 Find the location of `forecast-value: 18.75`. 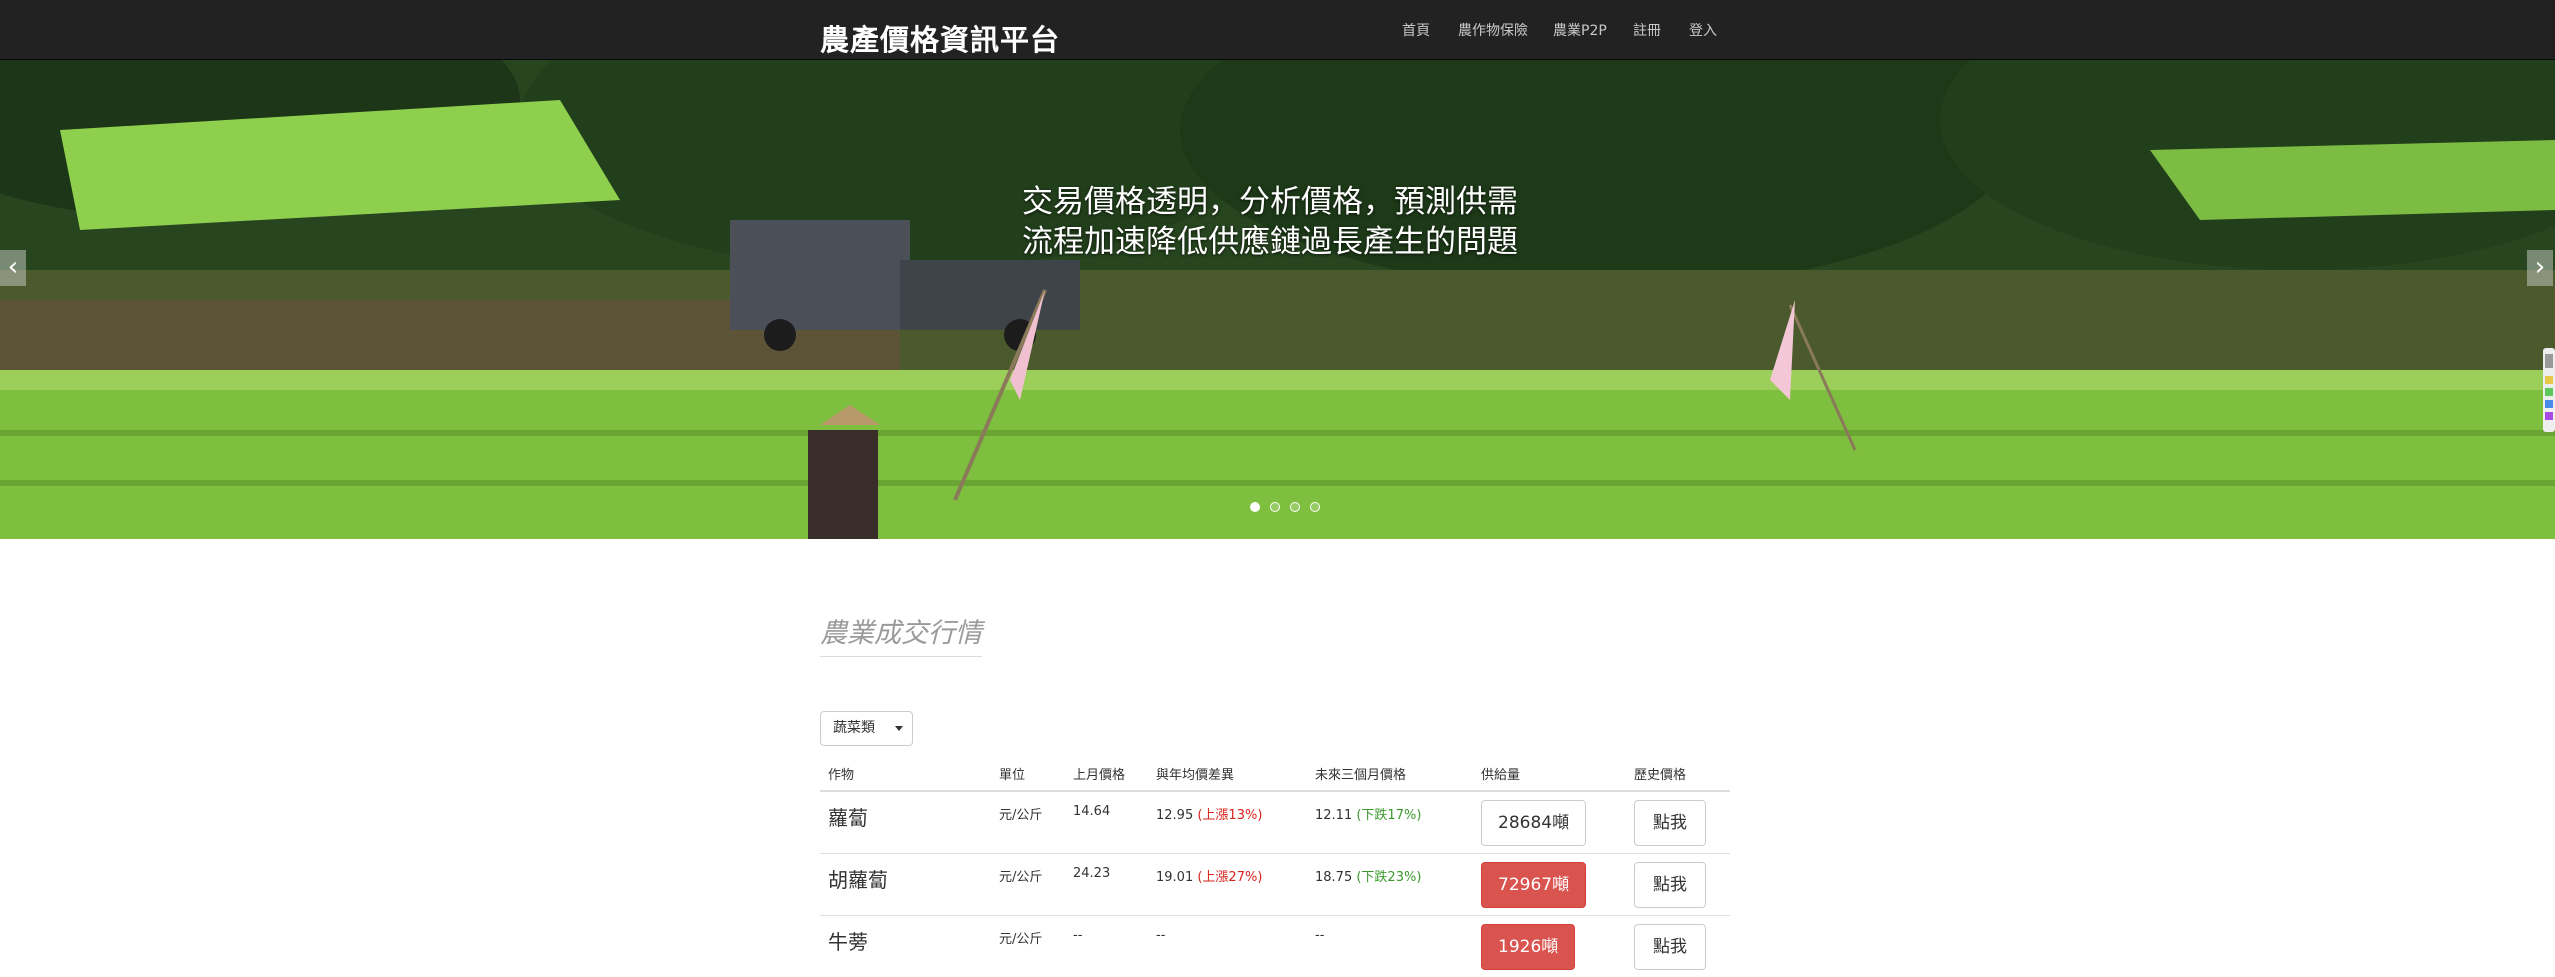

forecast-value: 18.75 is located at coordinates (1333, 877).